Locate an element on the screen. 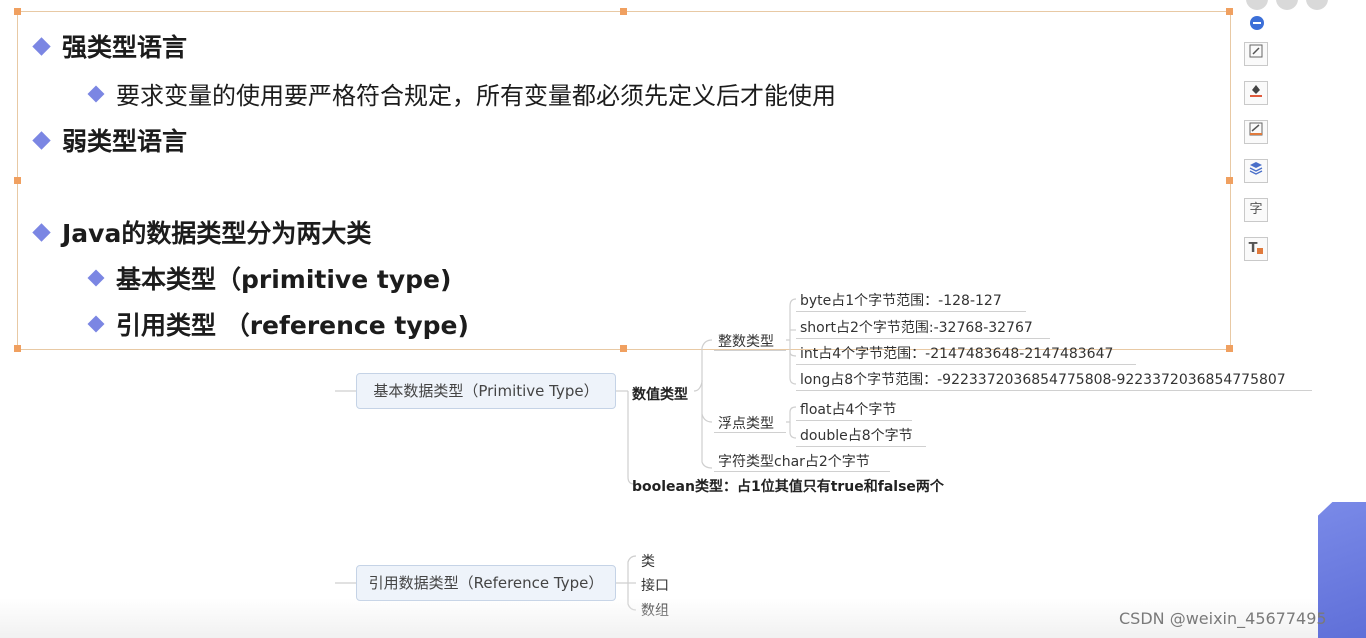 Image resolution: width=1366 pixels, height=638 pixels. mindmap-node-reference-type: 引用数据类型（Reference Type） is located at coordinates (486, 583).